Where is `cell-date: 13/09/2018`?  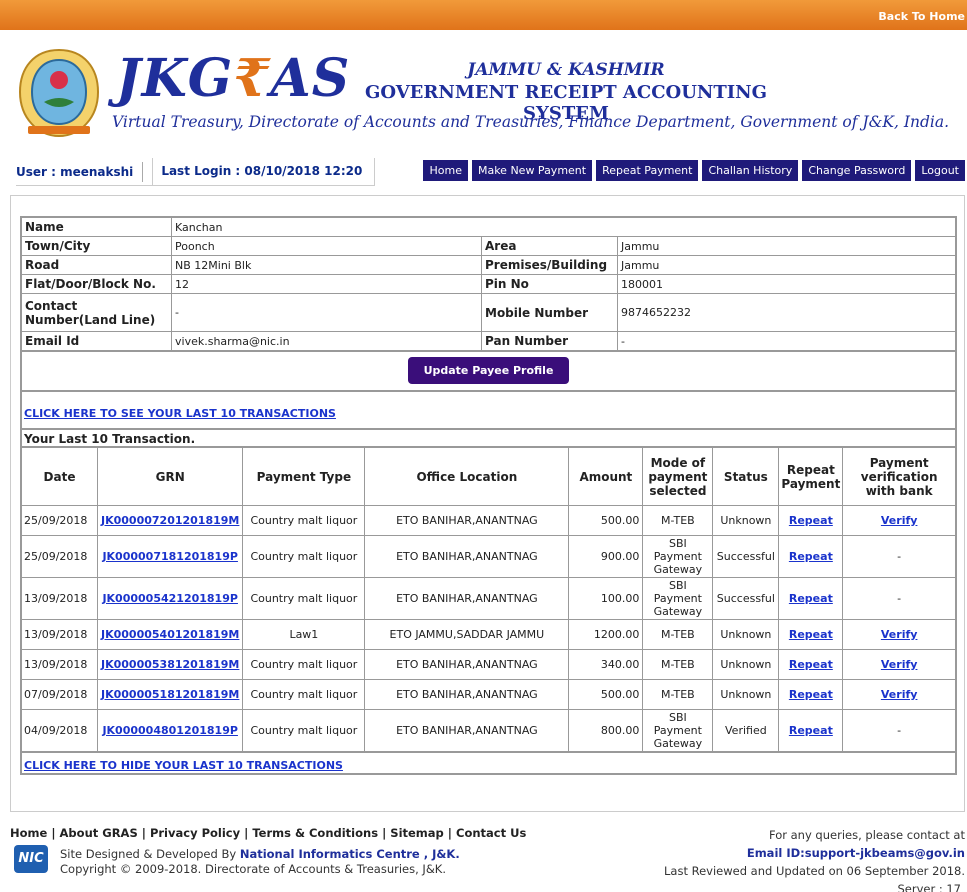
cell-date: 13/09/2018 is located at coordinates (59, 598).